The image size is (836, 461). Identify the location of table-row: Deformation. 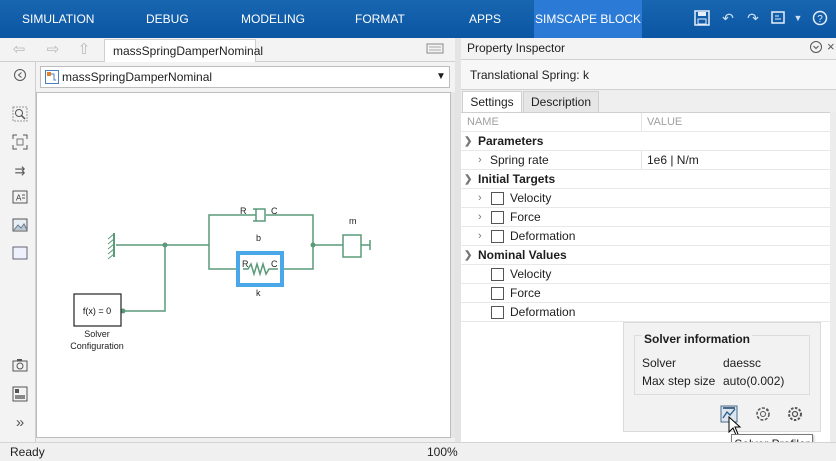
(645, 312).